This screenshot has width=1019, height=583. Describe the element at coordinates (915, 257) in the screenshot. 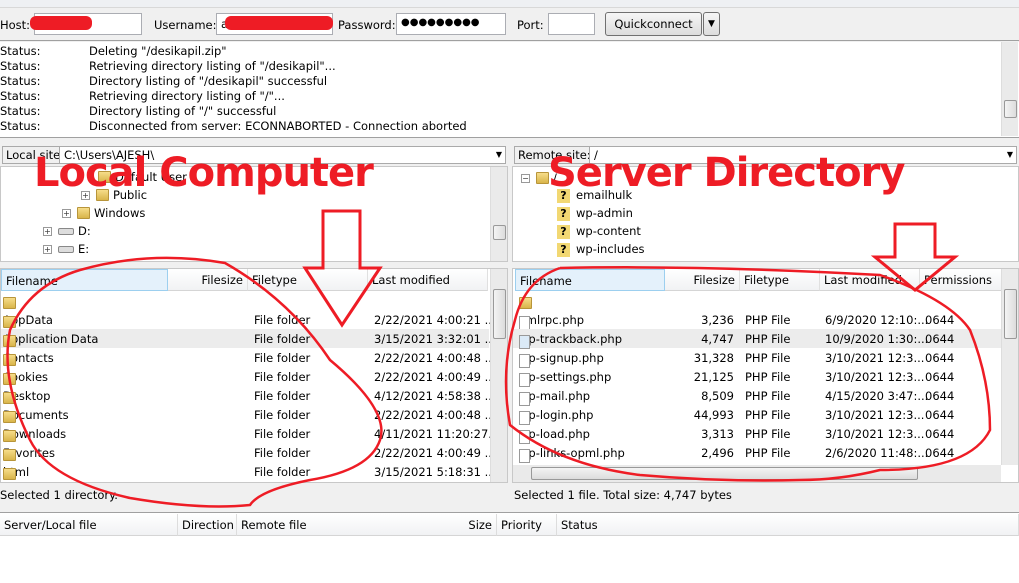

I see `annotation-arrow-remote` at that location.